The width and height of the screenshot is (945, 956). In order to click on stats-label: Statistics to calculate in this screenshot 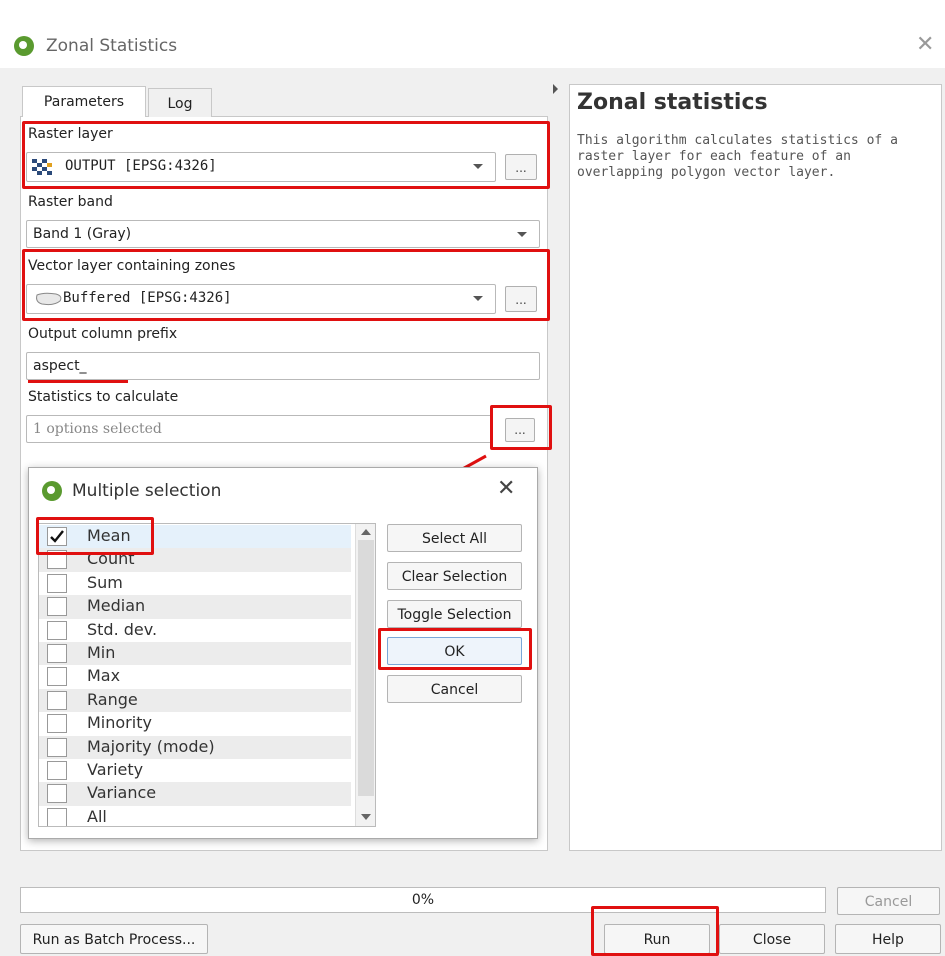, I will do `click(103, 397)`.